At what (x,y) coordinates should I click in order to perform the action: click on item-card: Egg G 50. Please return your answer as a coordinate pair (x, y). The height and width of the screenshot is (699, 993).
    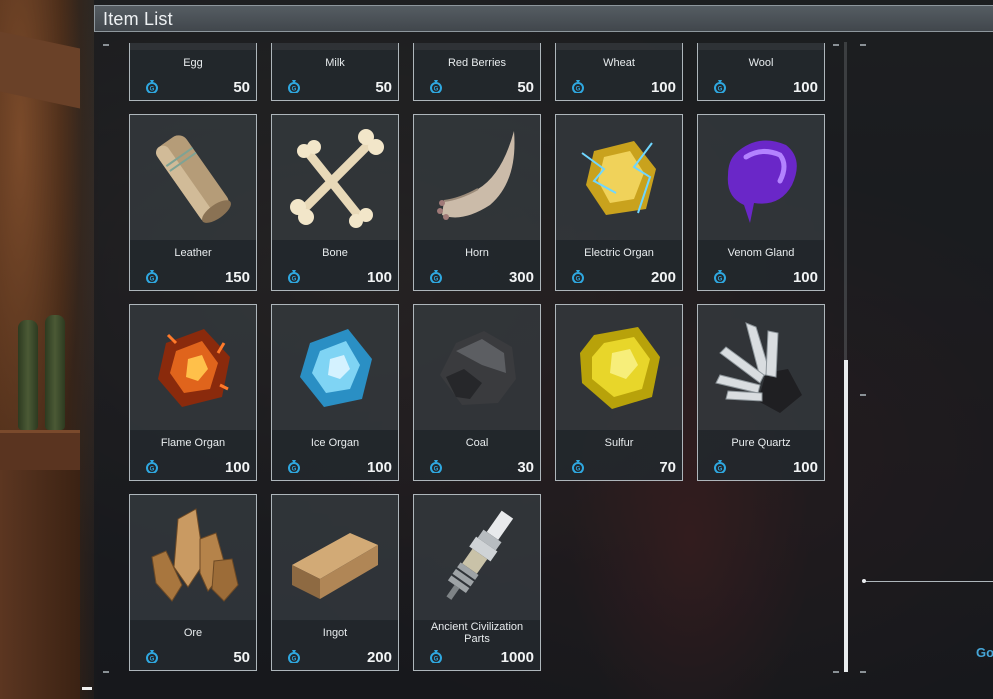
    Looking at the image, I should click on (193, 72).